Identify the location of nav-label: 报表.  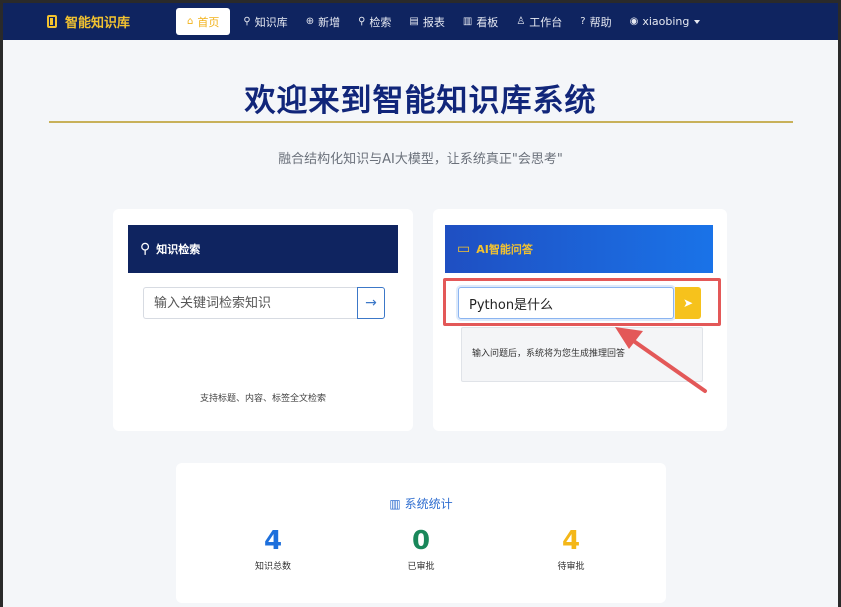
(433, 22).